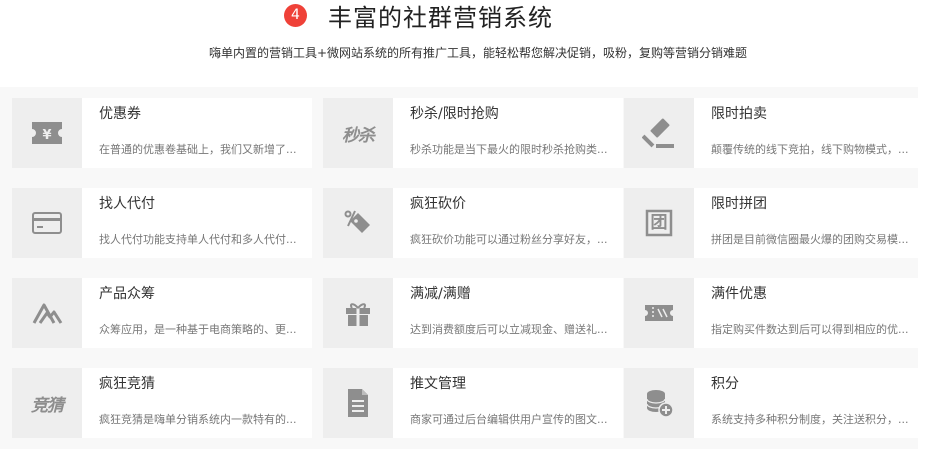  I want to click on ticket-icon, so click(659, 313).